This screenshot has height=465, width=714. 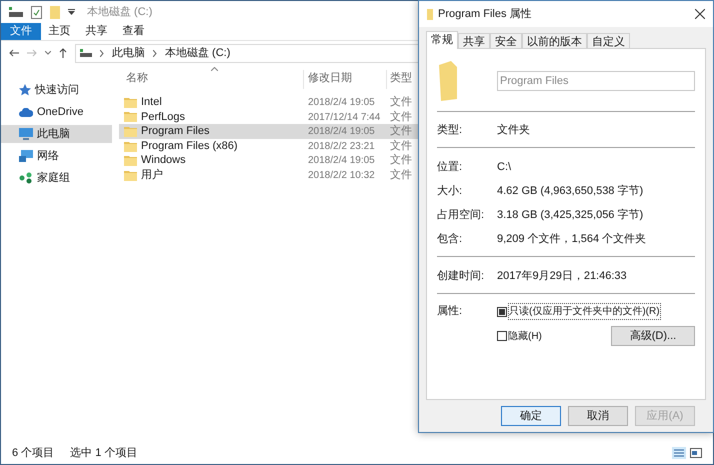 I want to click on property-label: 创建时间:, so click(x=461, y=276).